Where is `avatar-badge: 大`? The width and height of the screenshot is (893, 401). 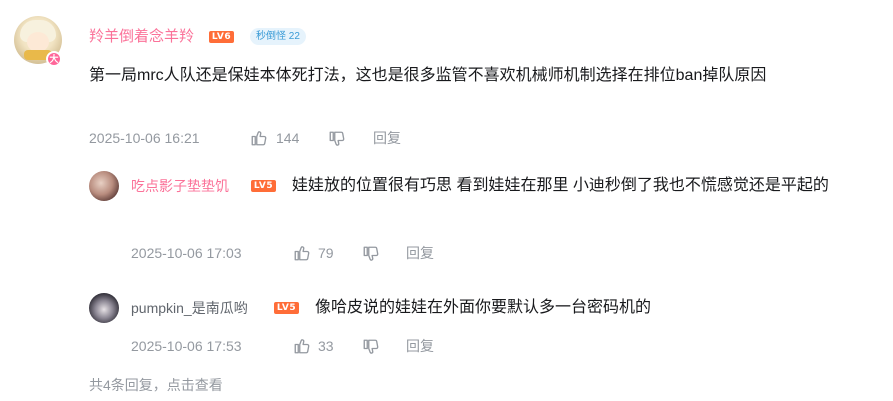
avatar-badge: 大 is located at coordinates (54, 59).